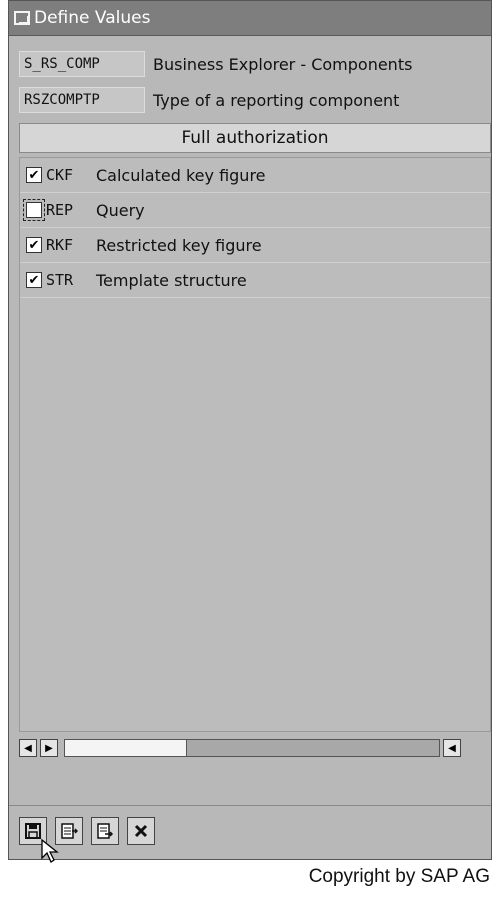  I want to click on list-item: ✔ CKF Calculated key figure, so click(255, 175).